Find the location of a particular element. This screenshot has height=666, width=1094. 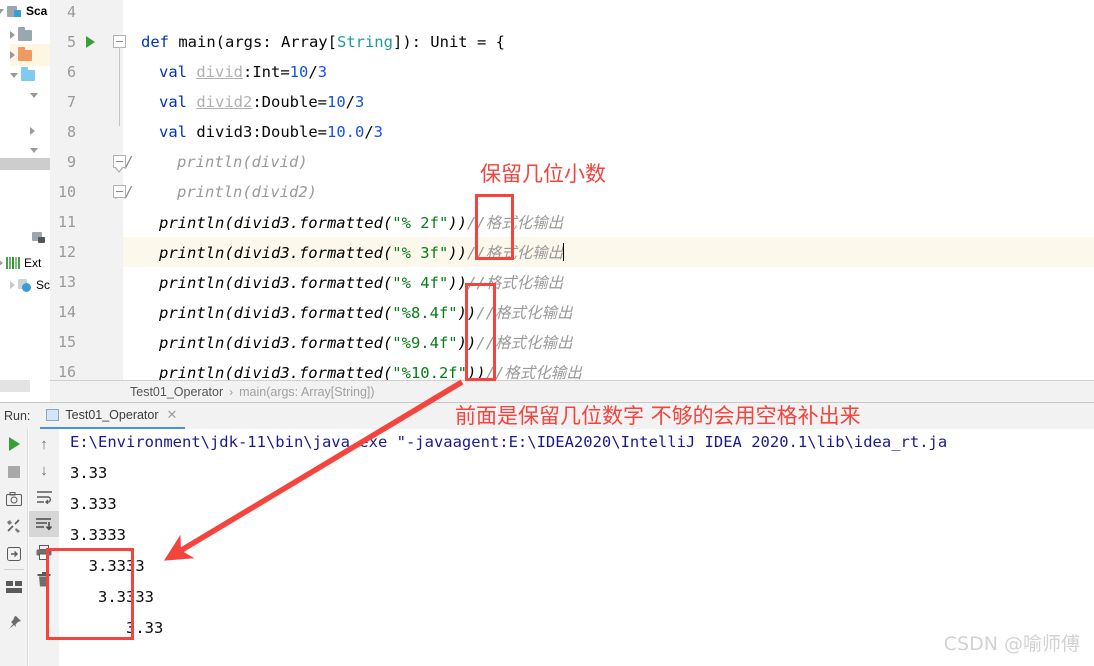

code-token: (args: Array[ is located at coordinates (276, 42).